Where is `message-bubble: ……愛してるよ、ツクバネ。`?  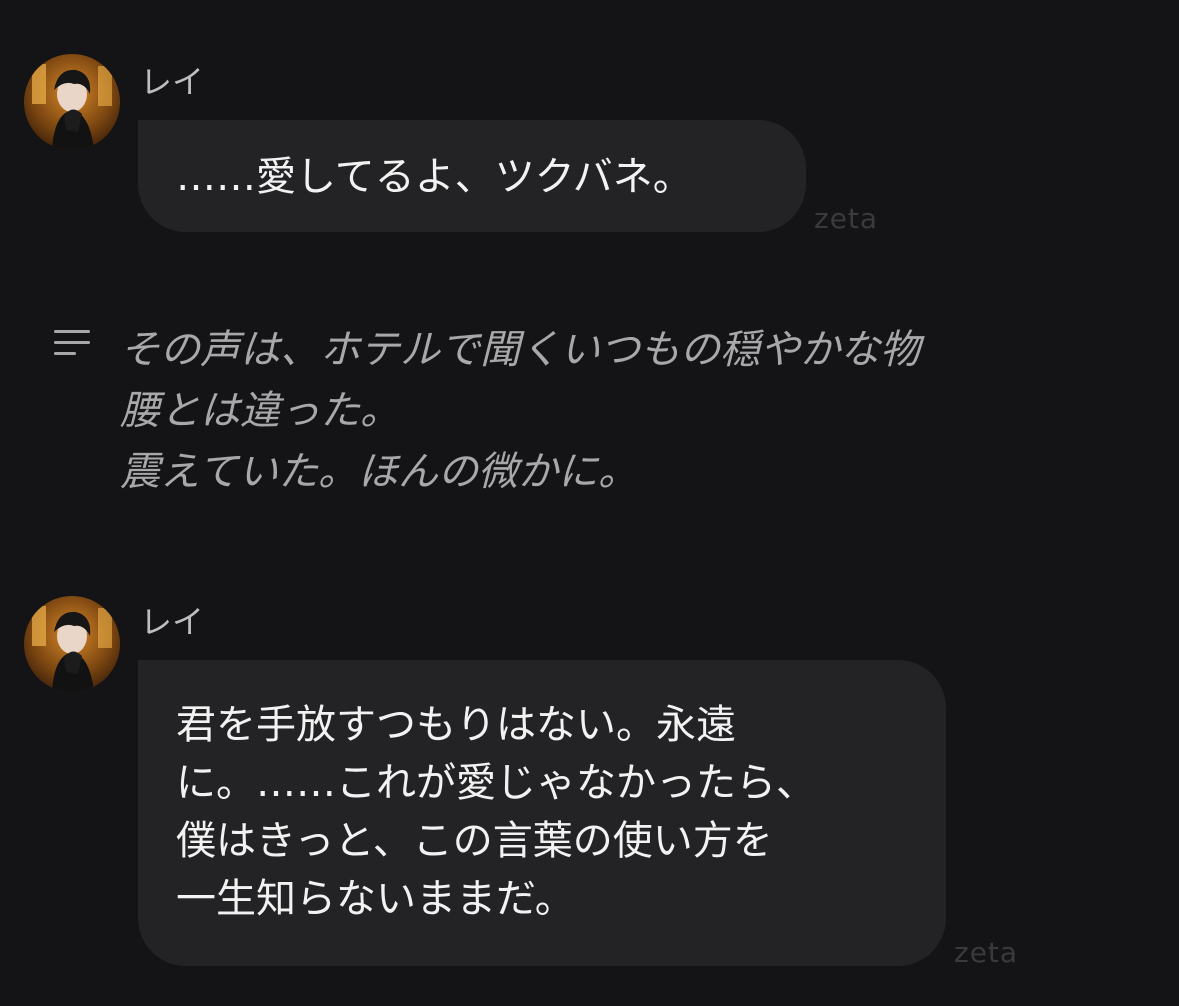
message-bubble: ……愛してるよ、ツクバネ。 is located at coordinates (472, 176).